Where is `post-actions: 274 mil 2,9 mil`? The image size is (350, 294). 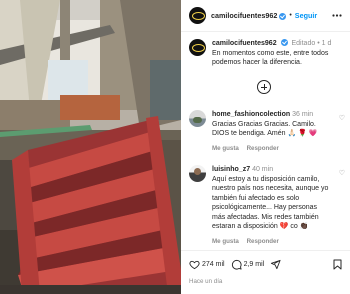 post-actions: 274 mil 2,9 mil is located at coordinates (236, 264).